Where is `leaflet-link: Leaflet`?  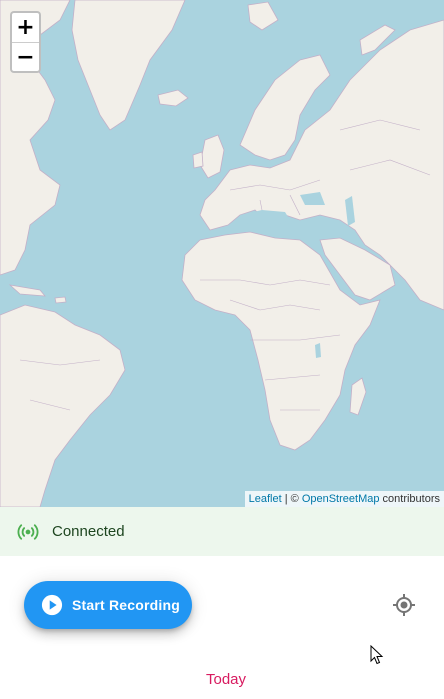
leaflet-link: Leaflet is located at coordinates (265, 499).